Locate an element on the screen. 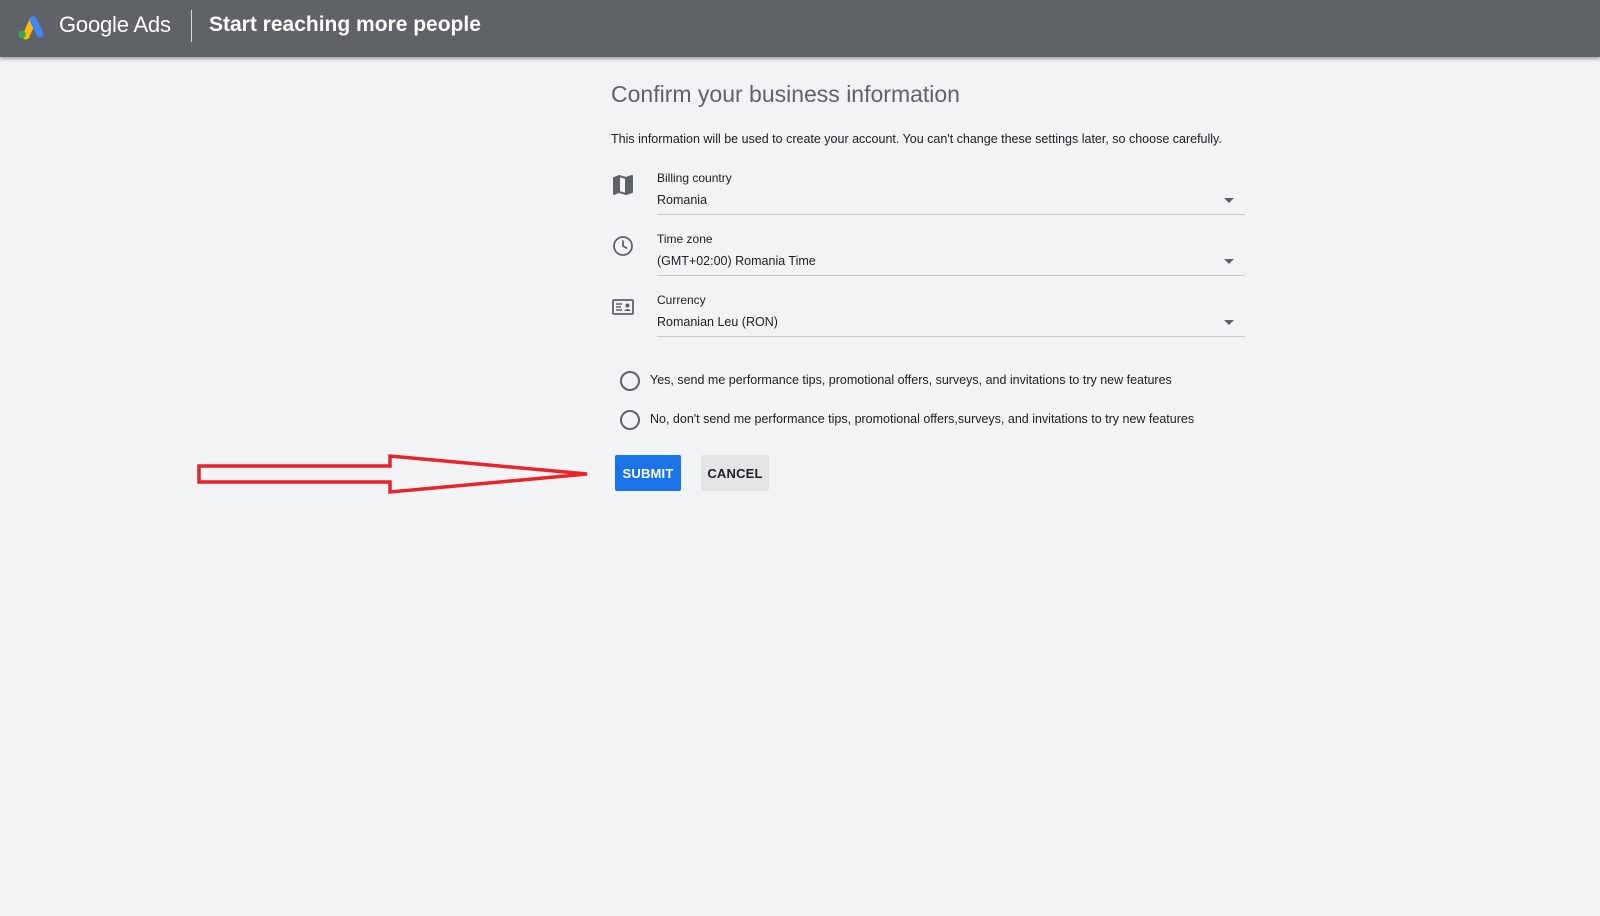 This screenshot has height=916, width=1600. top-app-bar: Google Ads Start reaching more people is located at coordinates (800, 28).